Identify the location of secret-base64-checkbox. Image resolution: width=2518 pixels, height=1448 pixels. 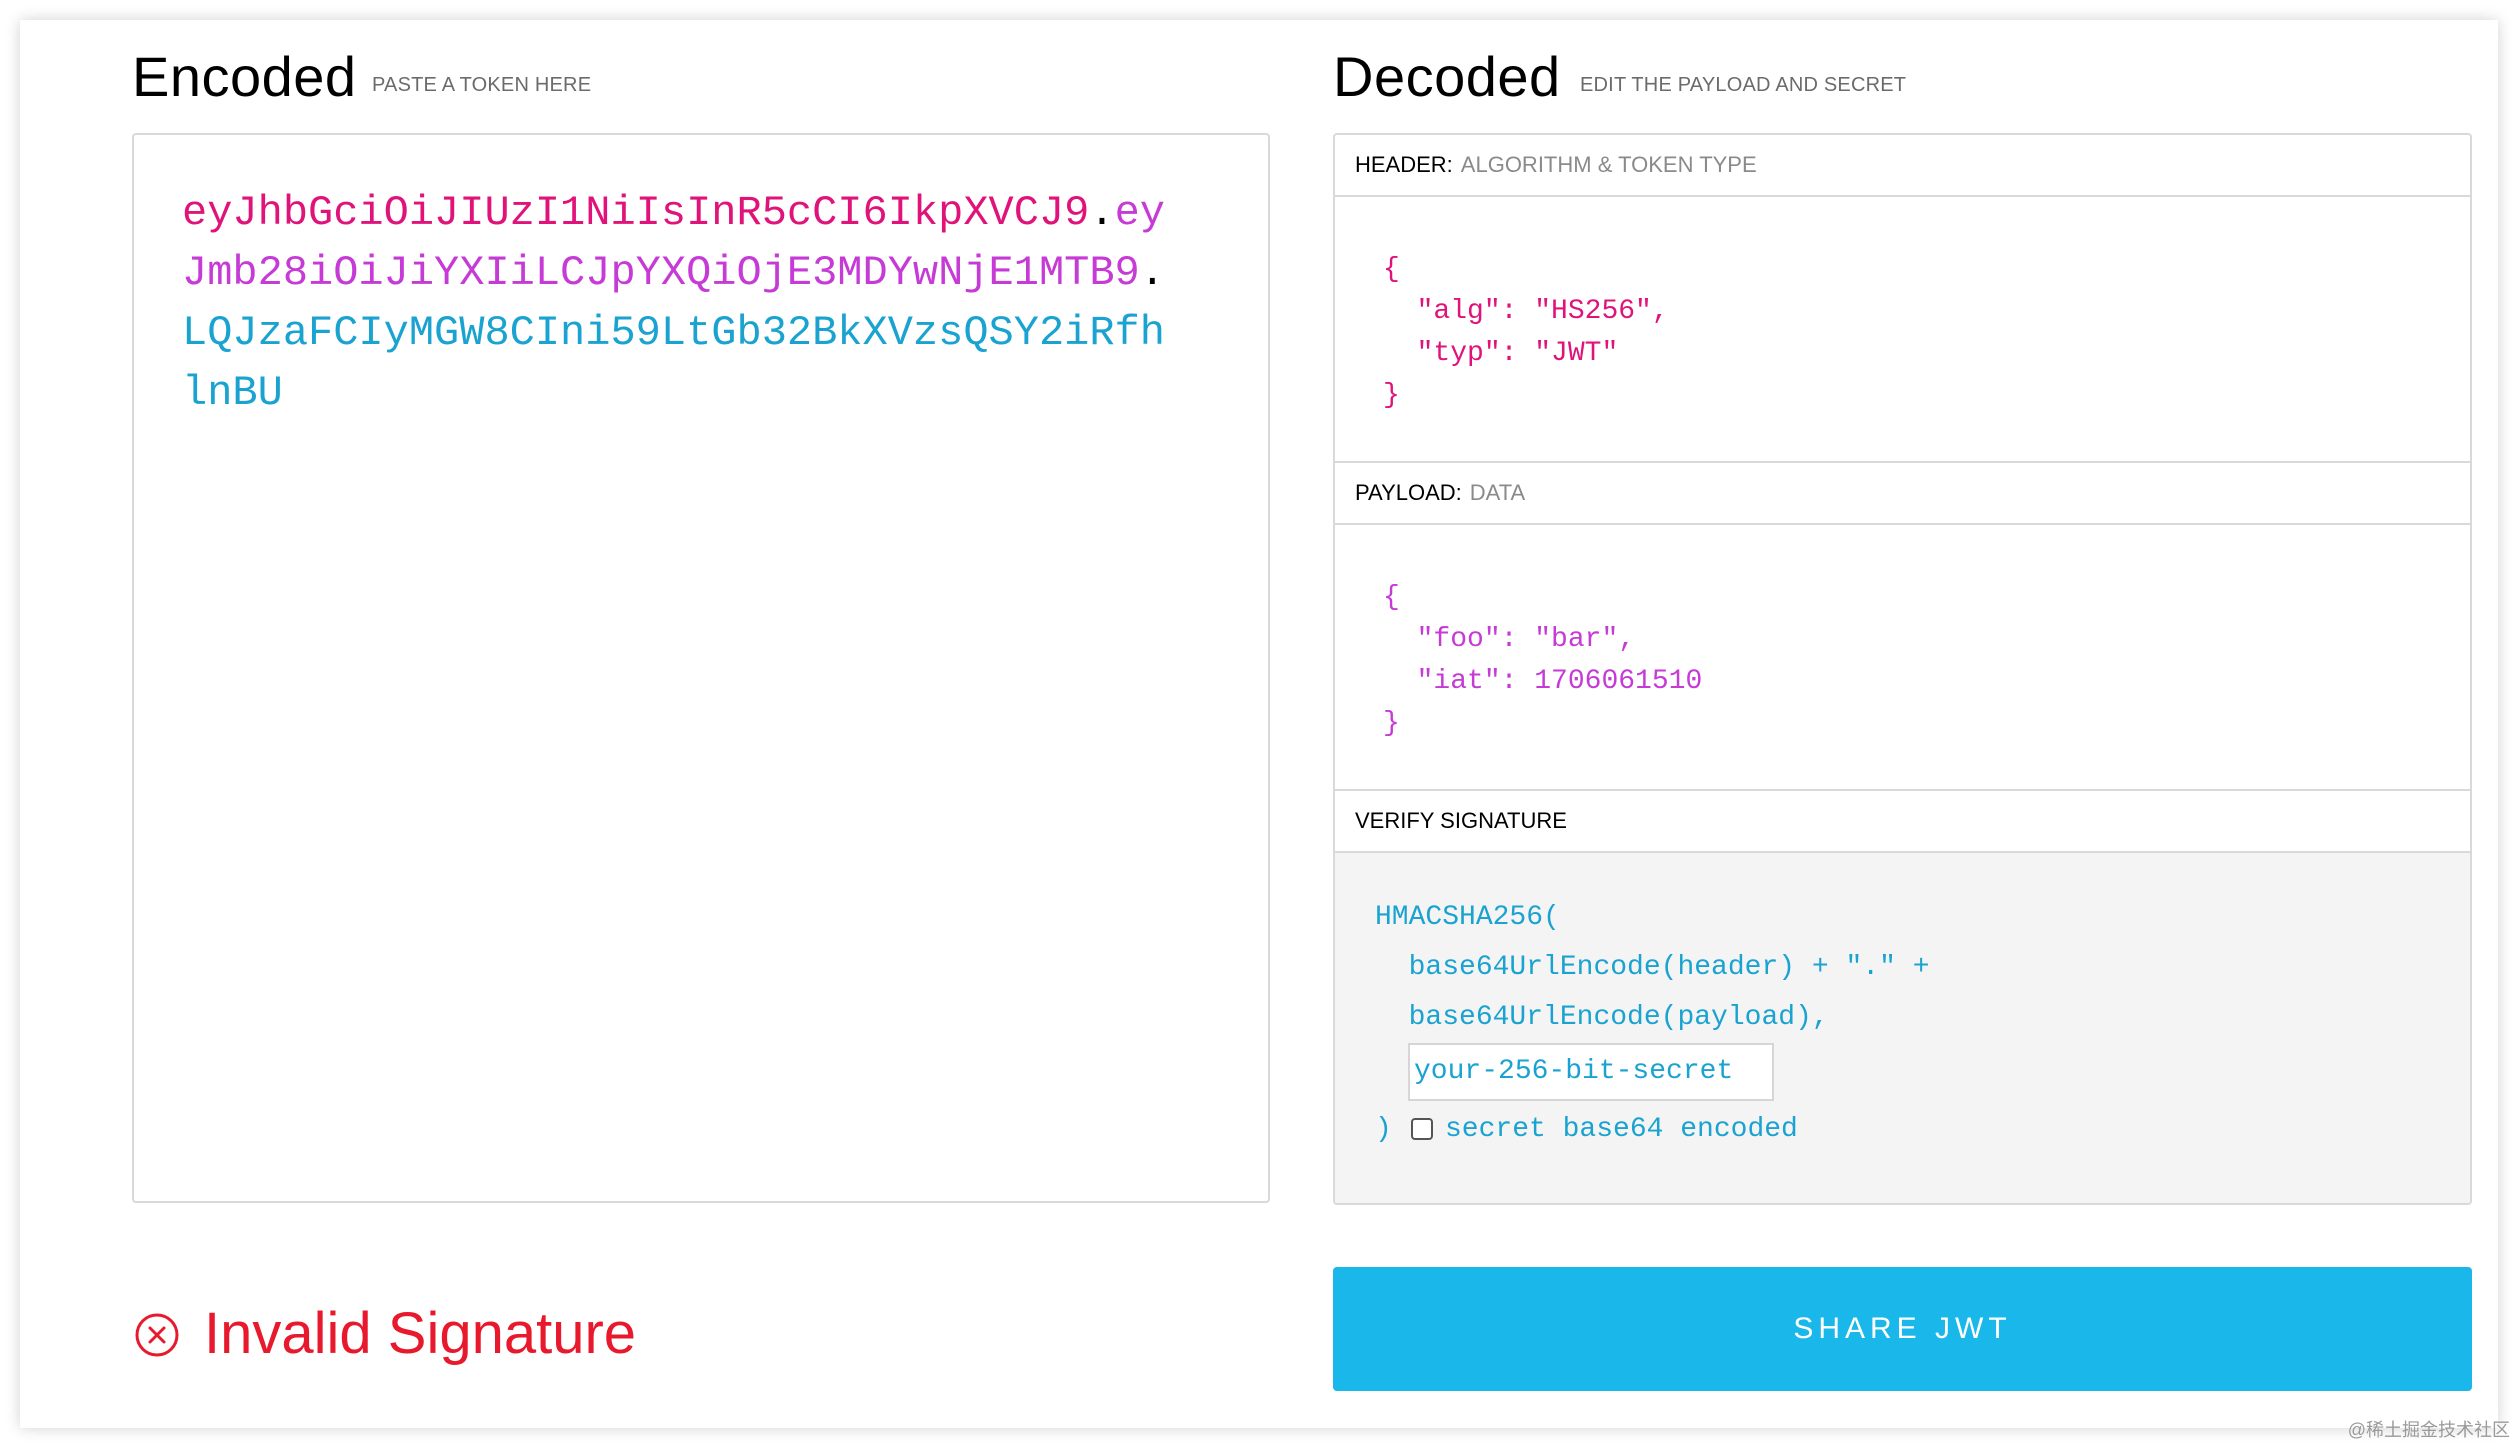
(1422, 1129).